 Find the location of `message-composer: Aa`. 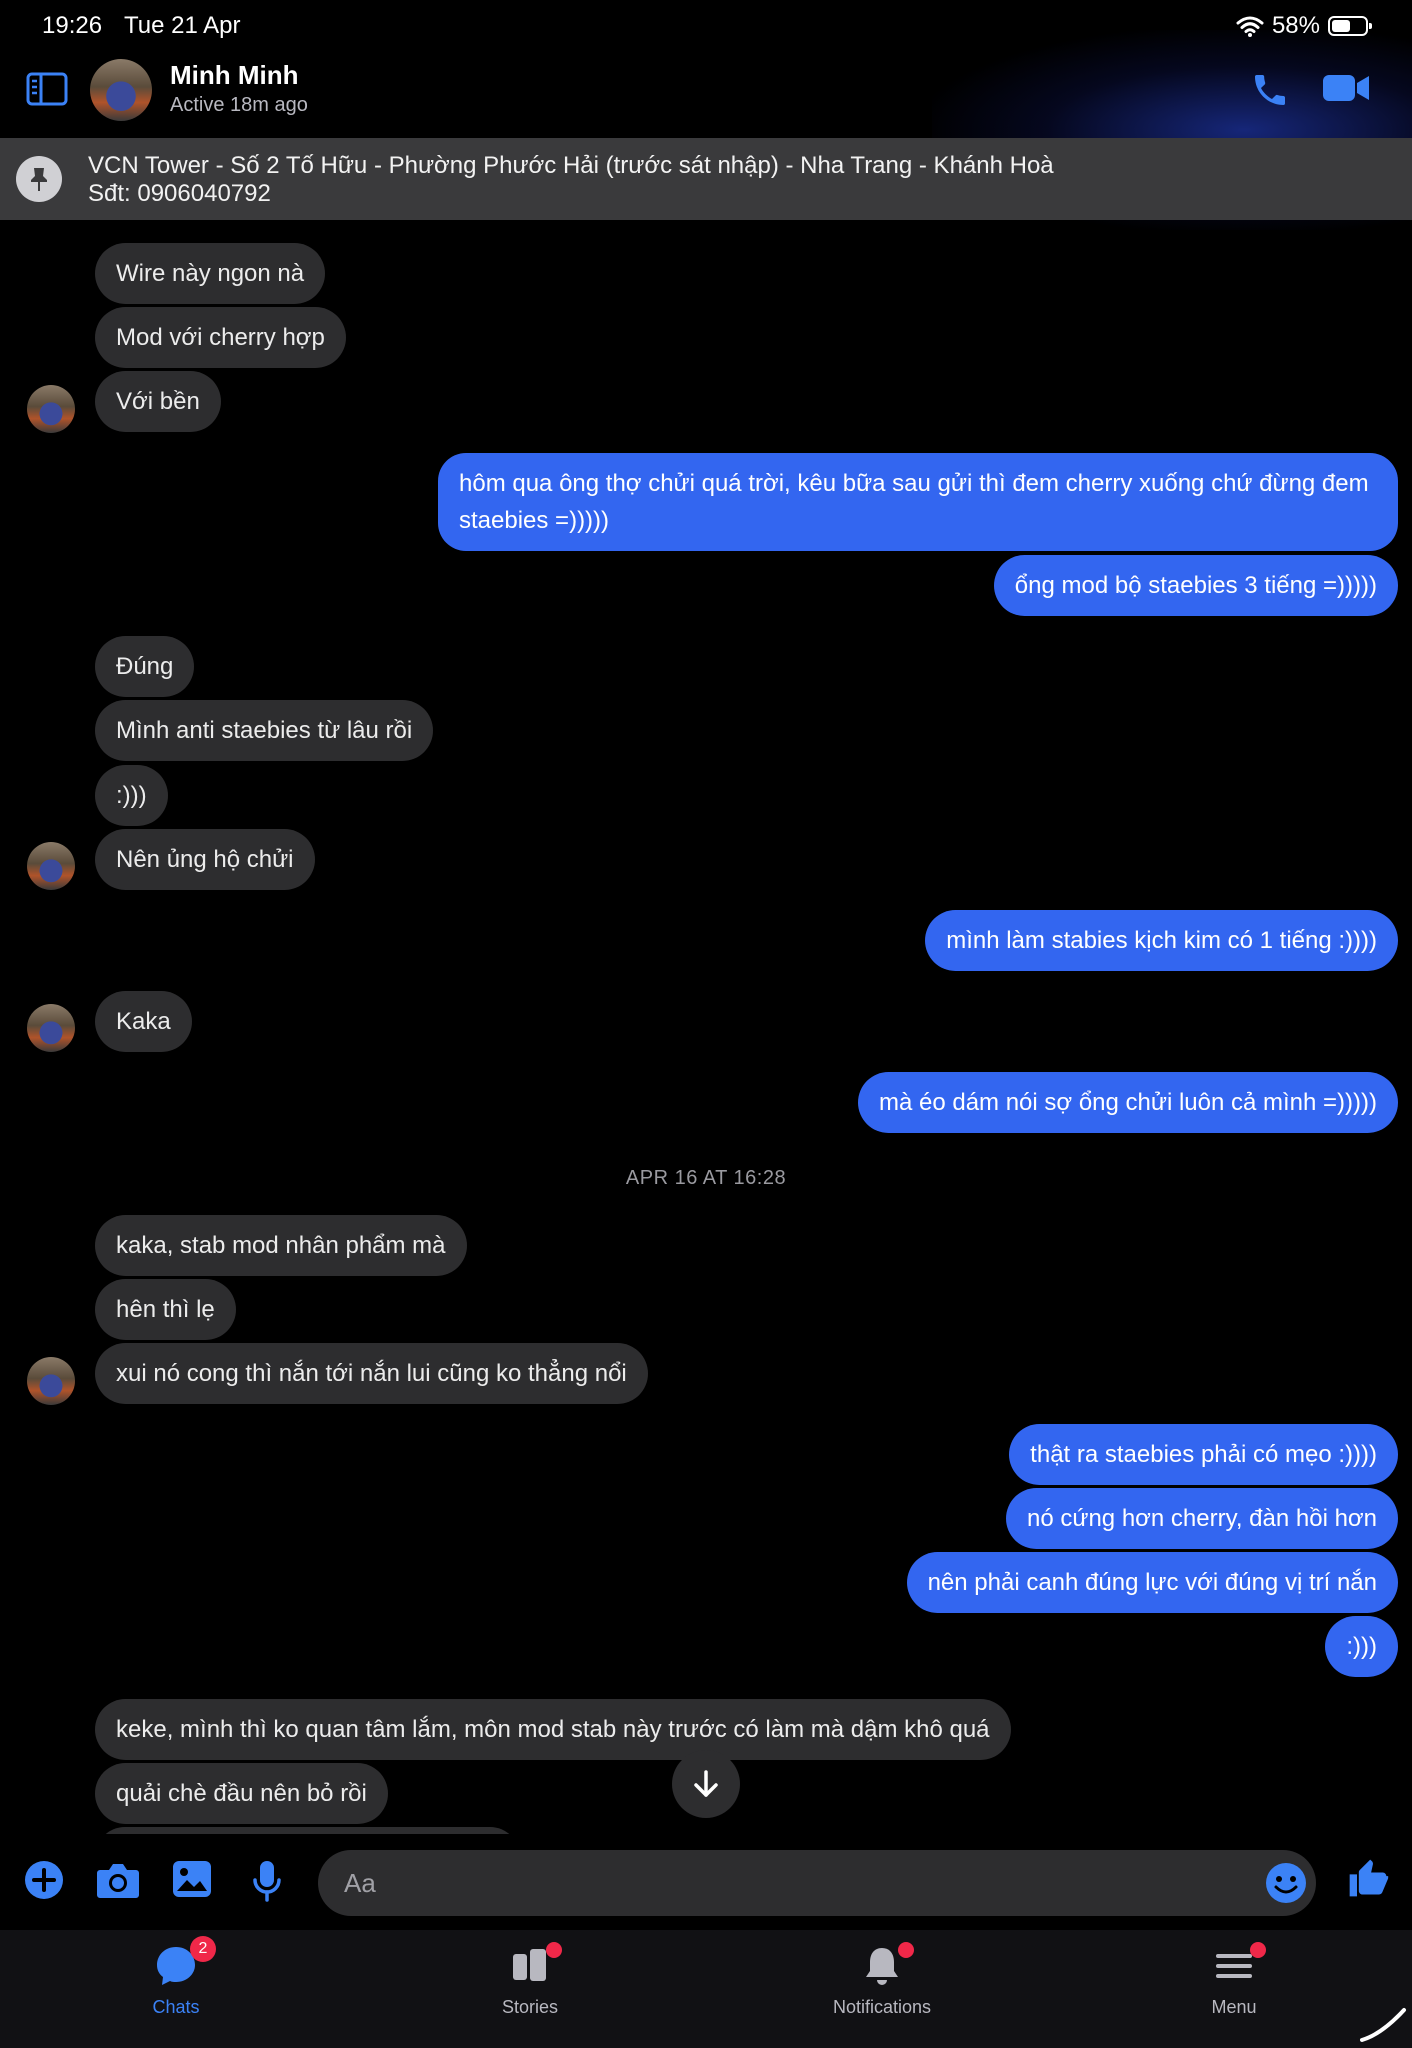

message-composer: Aa is located at coordinates (706, 1882).